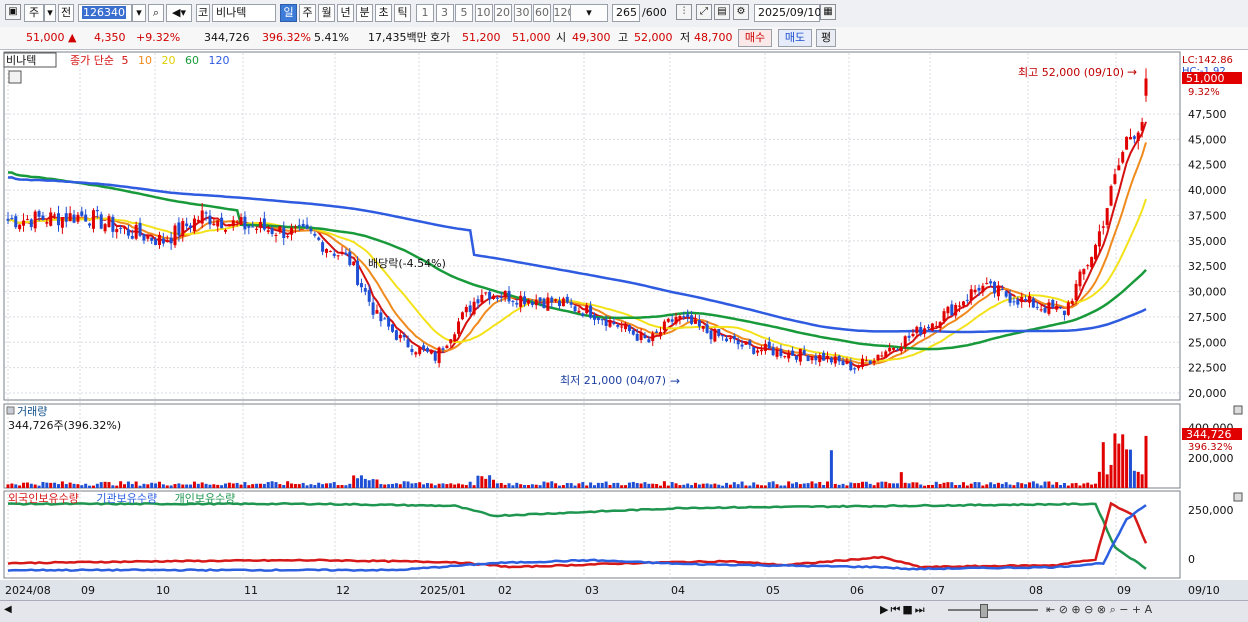 This screenshot has width=1248, height=622. Describe the element at coordinates (795, 38) in the screenshot. I see `sell-button: 매도` at that location.